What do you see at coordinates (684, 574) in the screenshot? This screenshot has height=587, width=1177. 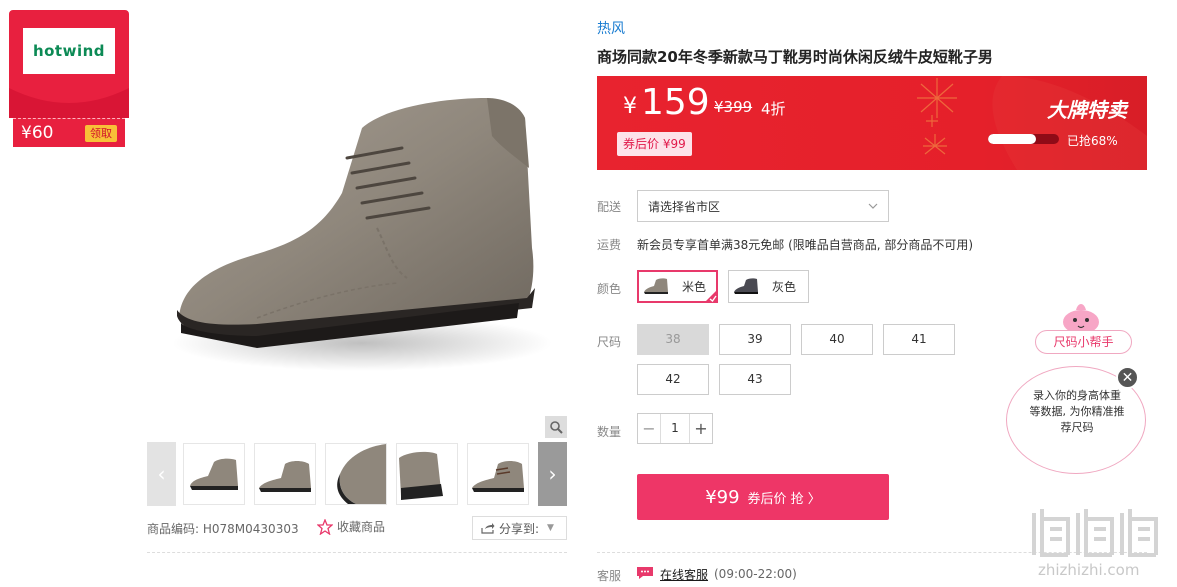 I see `online-service-link: 在线客服` at bounding box center [684, 574].